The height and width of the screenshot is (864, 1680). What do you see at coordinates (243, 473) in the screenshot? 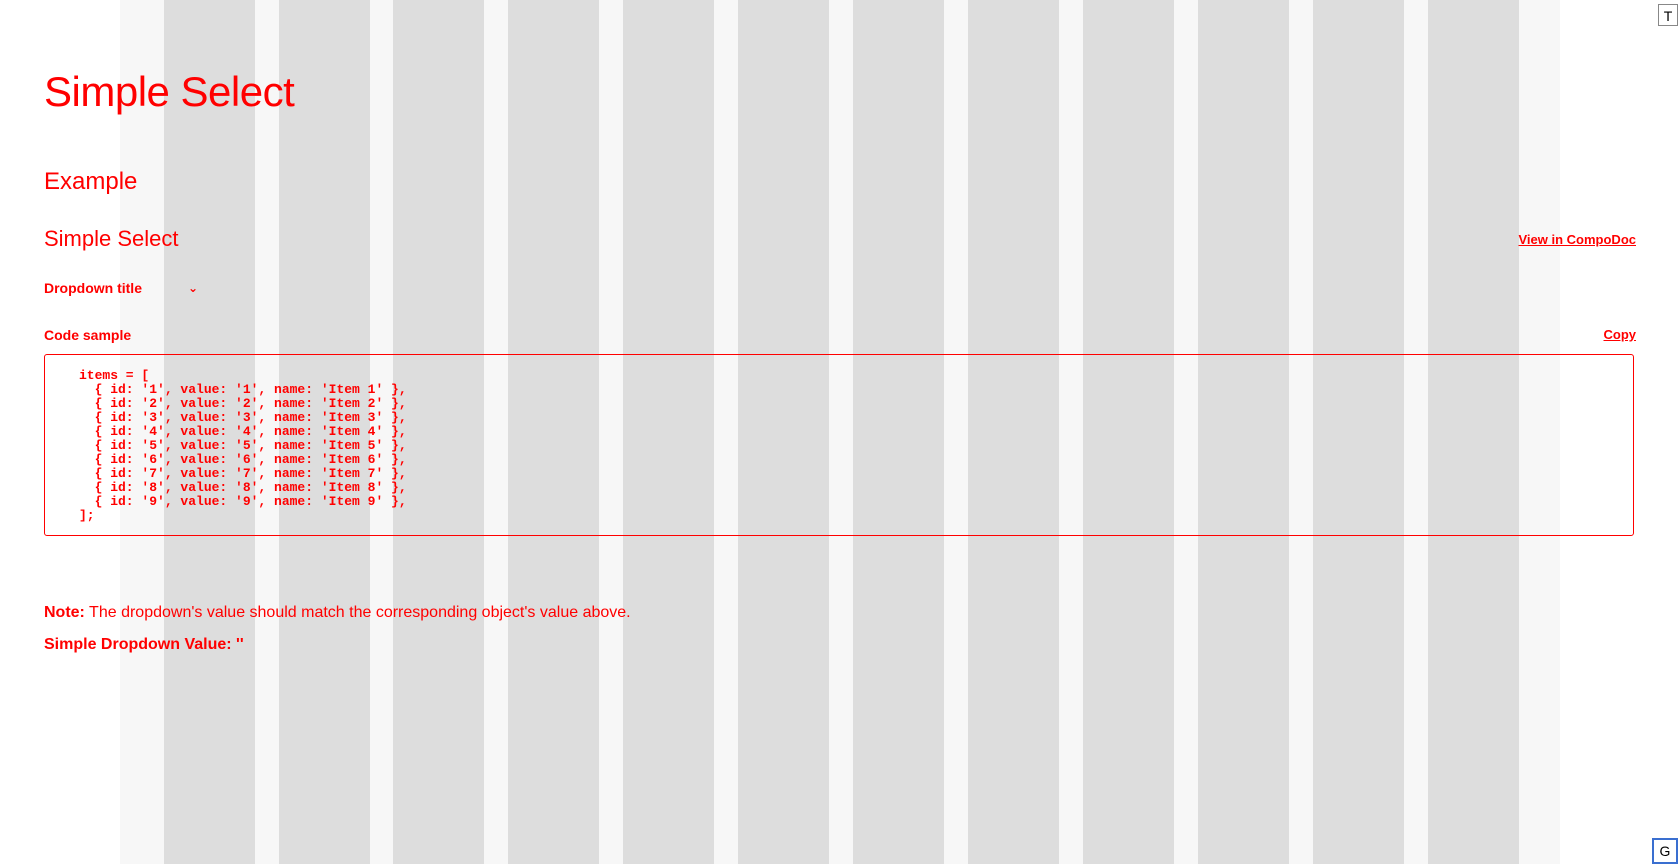
I see `code-line: { id: '7', value: '7', name: 'Item 7' },` at bounding box center [243, 473].